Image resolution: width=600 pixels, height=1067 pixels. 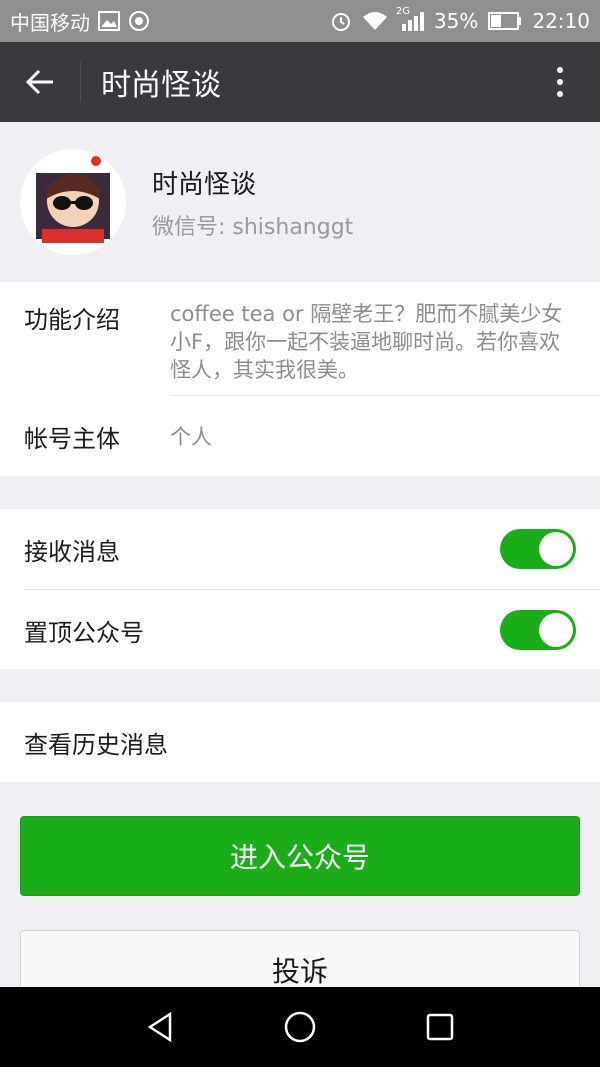 What do you see at coordinates (109, 21) in the screenshot?
I see `image-icon` at bounding box center [109, 21].